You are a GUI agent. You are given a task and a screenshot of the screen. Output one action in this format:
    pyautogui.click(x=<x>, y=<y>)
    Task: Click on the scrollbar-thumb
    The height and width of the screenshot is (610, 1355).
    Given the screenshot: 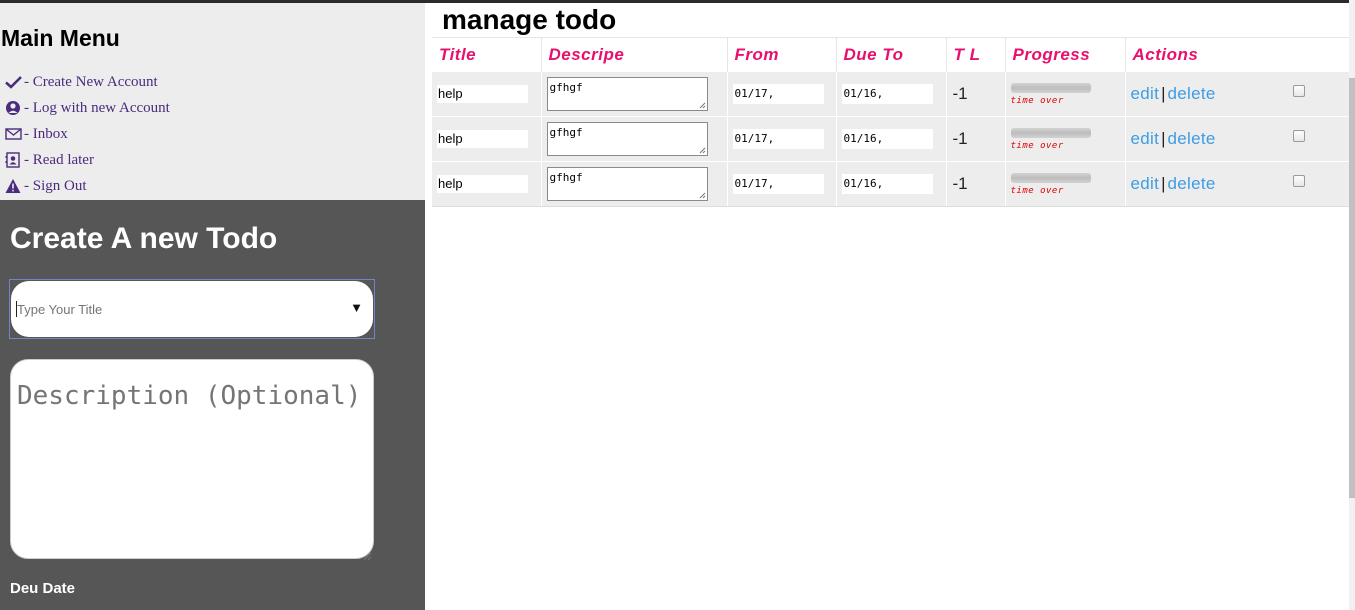 What is the action you would take?
    pyautogui.click(x=1352, y=288)
    